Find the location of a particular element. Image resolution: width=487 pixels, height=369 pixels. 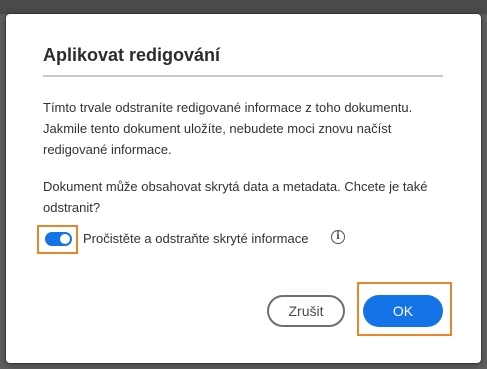

info-icon: i is located at coordinates (338, 237).